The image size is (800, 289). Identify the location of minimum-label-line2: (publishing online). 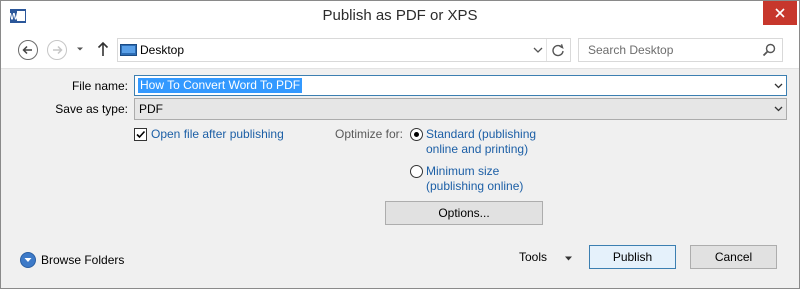
(475, 186).